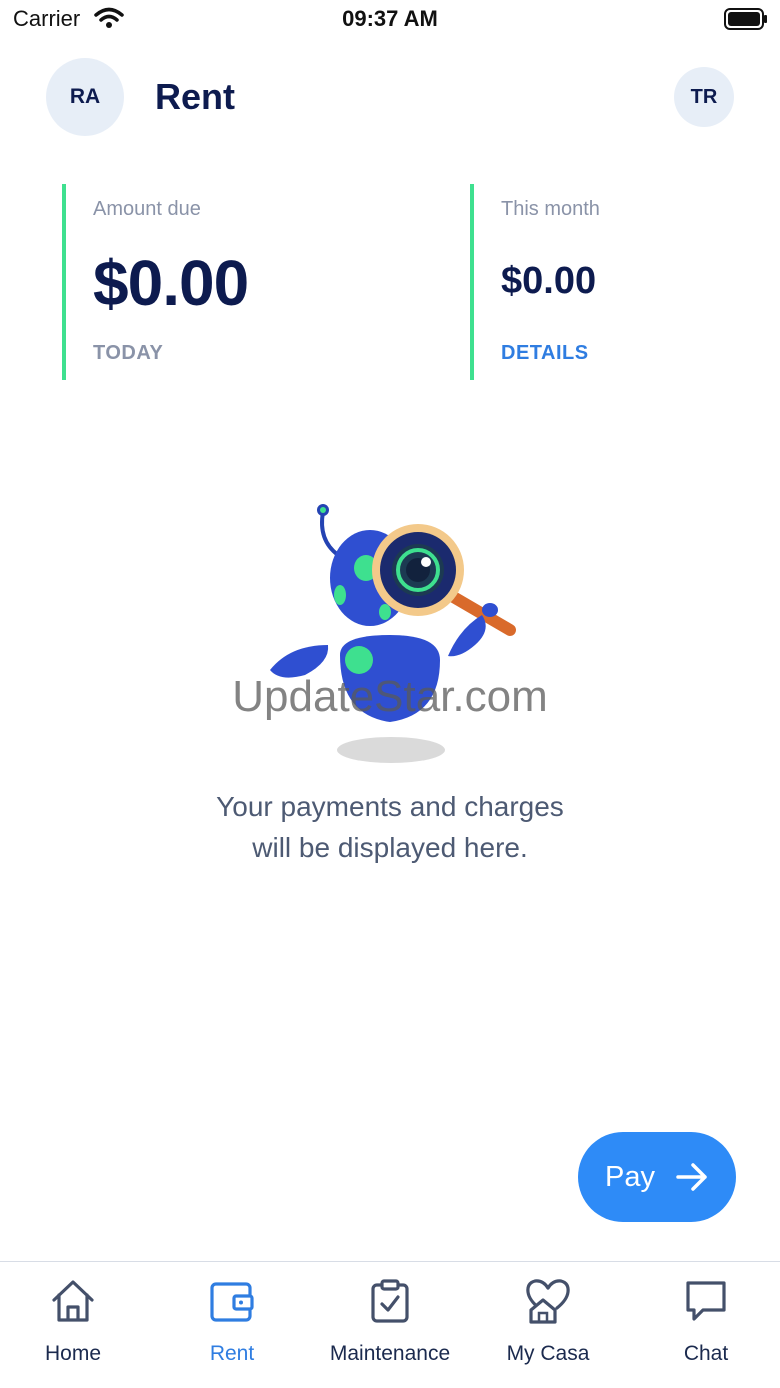 The height and width of the screenshot is (1388, 780). What do you see at coordinates (232, 1325) in the screenshot?
I see `tab-rent: Rent` at bounding box center [232, 1325].